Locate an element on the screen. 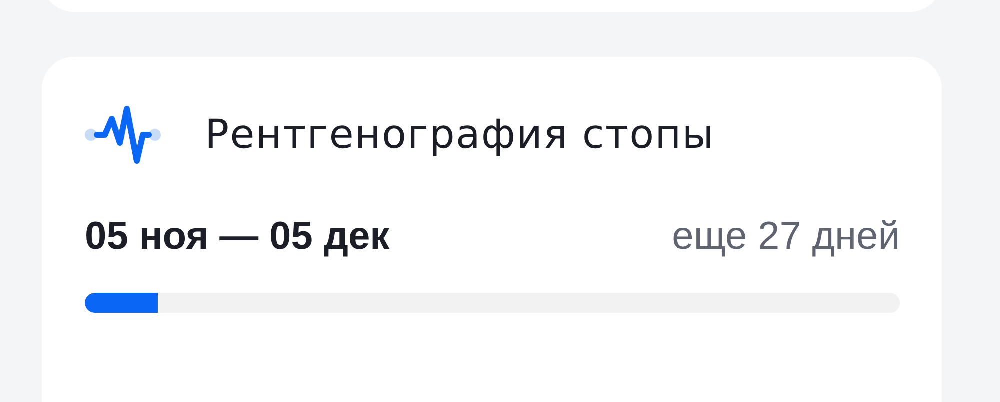 This screenshot has width=1000, height=402. pulse-icon is located at coordinates (123, 135).